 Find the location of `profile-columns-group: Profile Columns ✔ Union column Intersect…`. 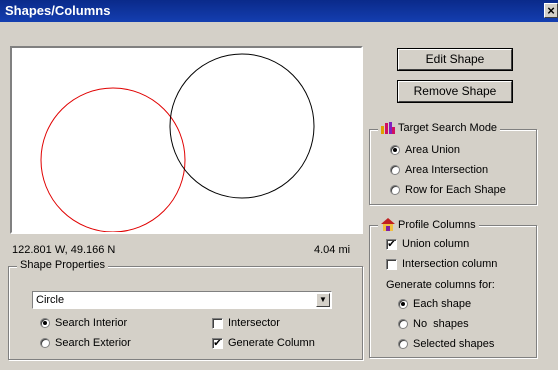

profile-columns-group: Profile Columns ✔ Union column Intersect… is located at coordinates (453, 288).